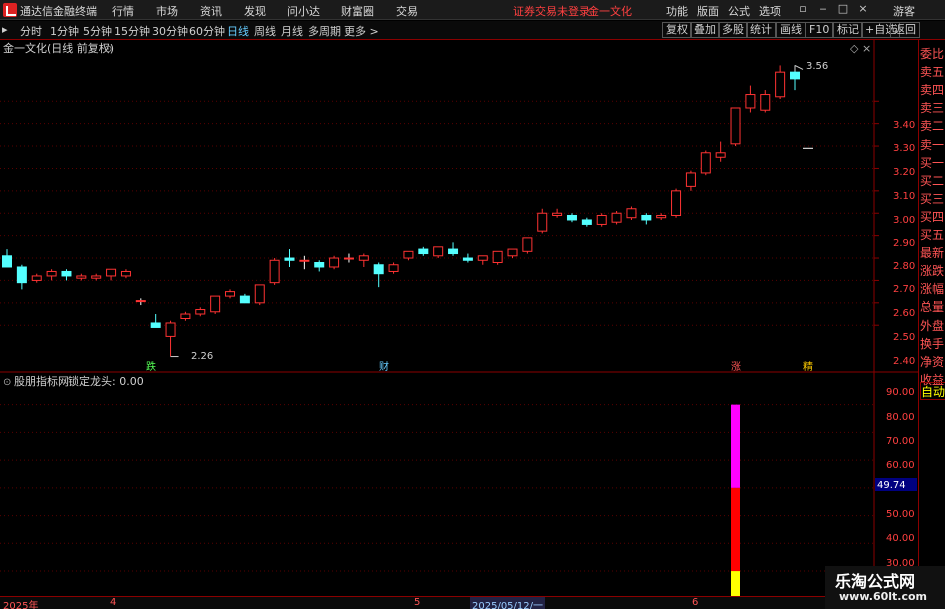  What do you see at coordinates (932, 253) in the screenshot?
I see `quote-field: 最新` at bounding box center [932, 253].